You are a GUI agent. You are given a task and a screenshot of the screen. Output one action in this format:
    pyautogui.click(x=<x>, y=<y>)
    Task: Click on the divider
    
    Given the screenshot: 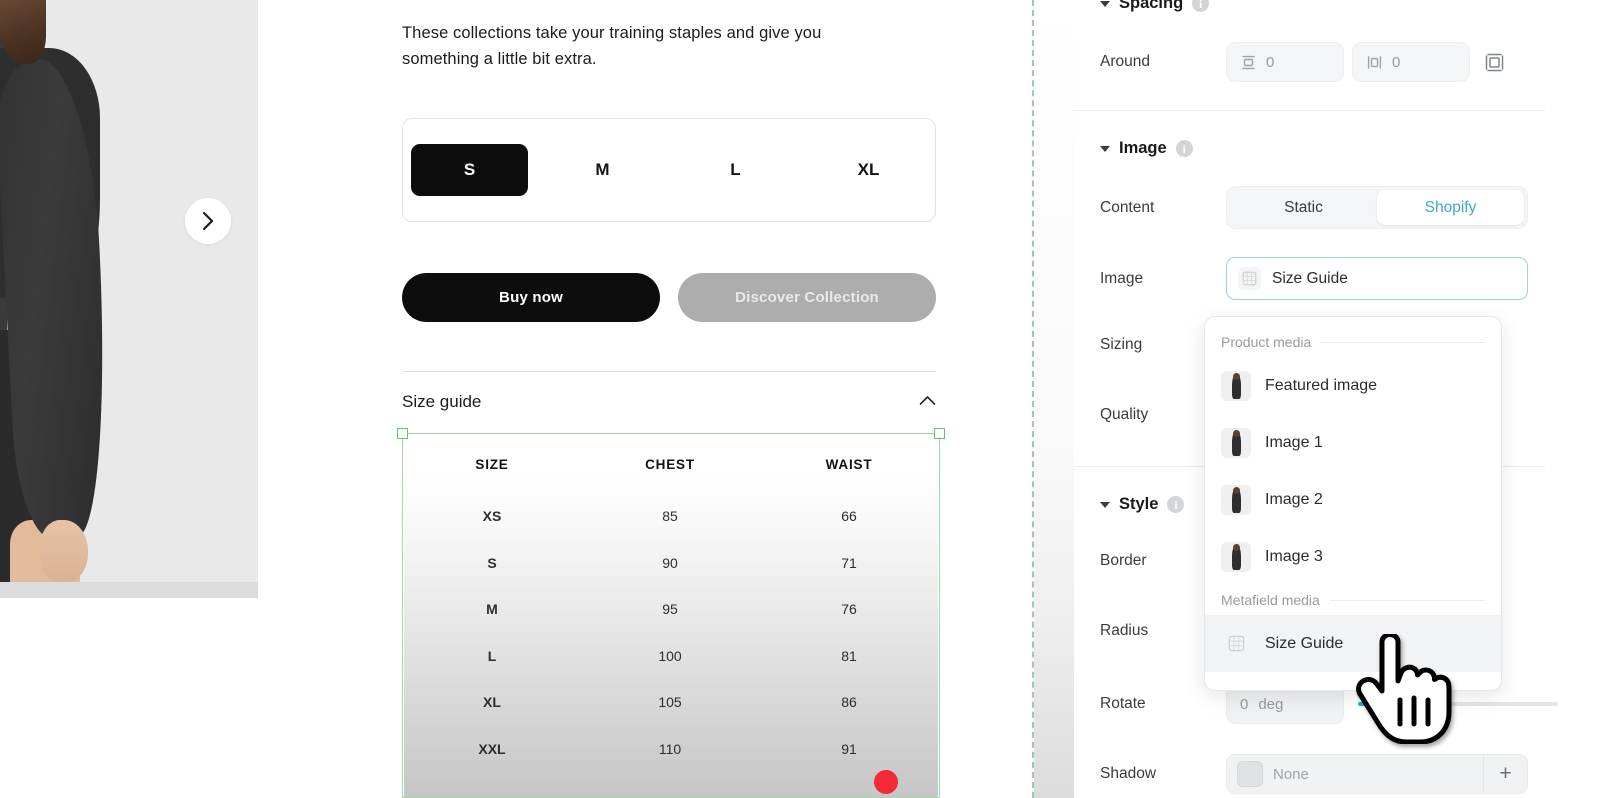 What is the action you would take?
    pyautogui.click(x=1309, y=110)
    